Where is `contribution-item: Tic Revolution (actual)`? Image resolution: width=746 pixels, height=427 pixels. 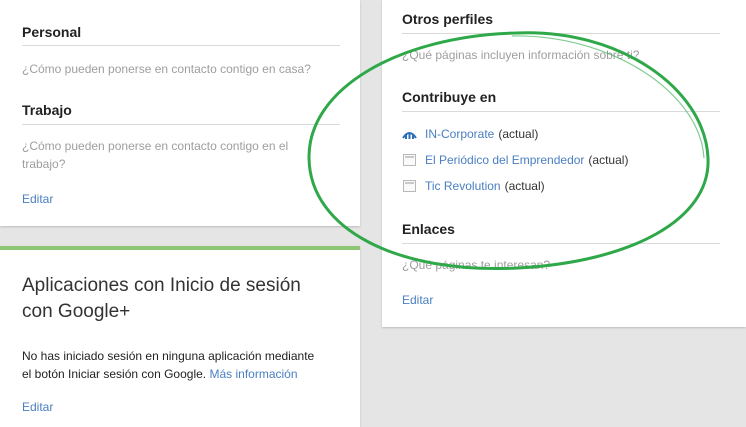
contribution-item: Tic Revolution (actual) is located at coordinates (473, 186).